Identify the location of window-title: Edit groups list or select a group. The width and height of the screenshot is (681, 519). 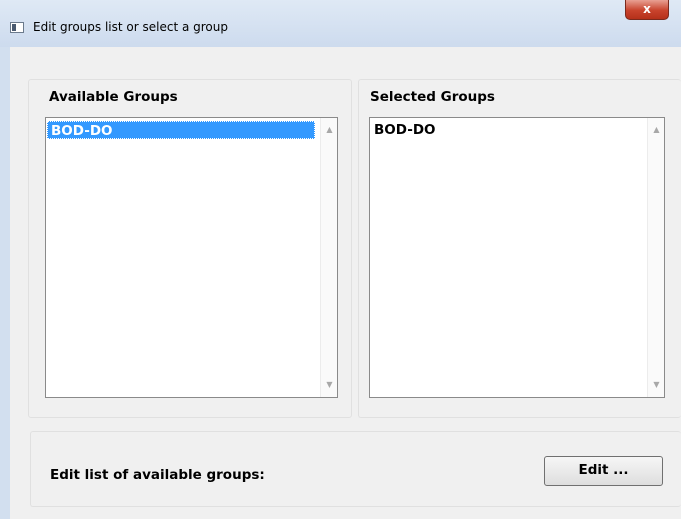
(130, 27).